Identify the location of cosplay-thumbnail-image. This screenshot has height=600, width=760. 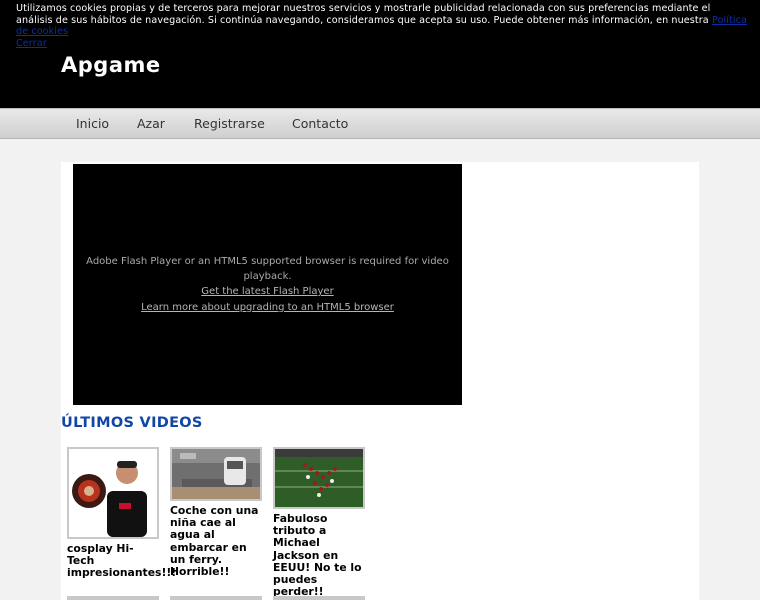
(113, 493).